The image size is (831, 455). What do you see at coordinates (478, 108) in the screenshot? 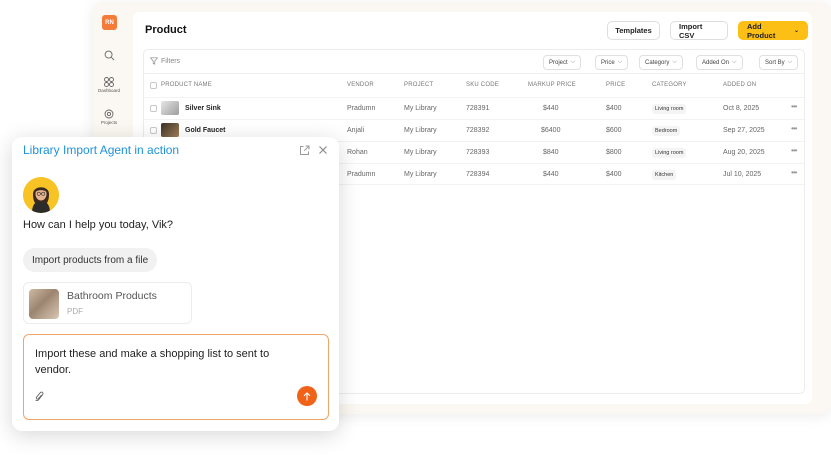
I see `sku-cell: 728391` at bounding box center [478, 108].